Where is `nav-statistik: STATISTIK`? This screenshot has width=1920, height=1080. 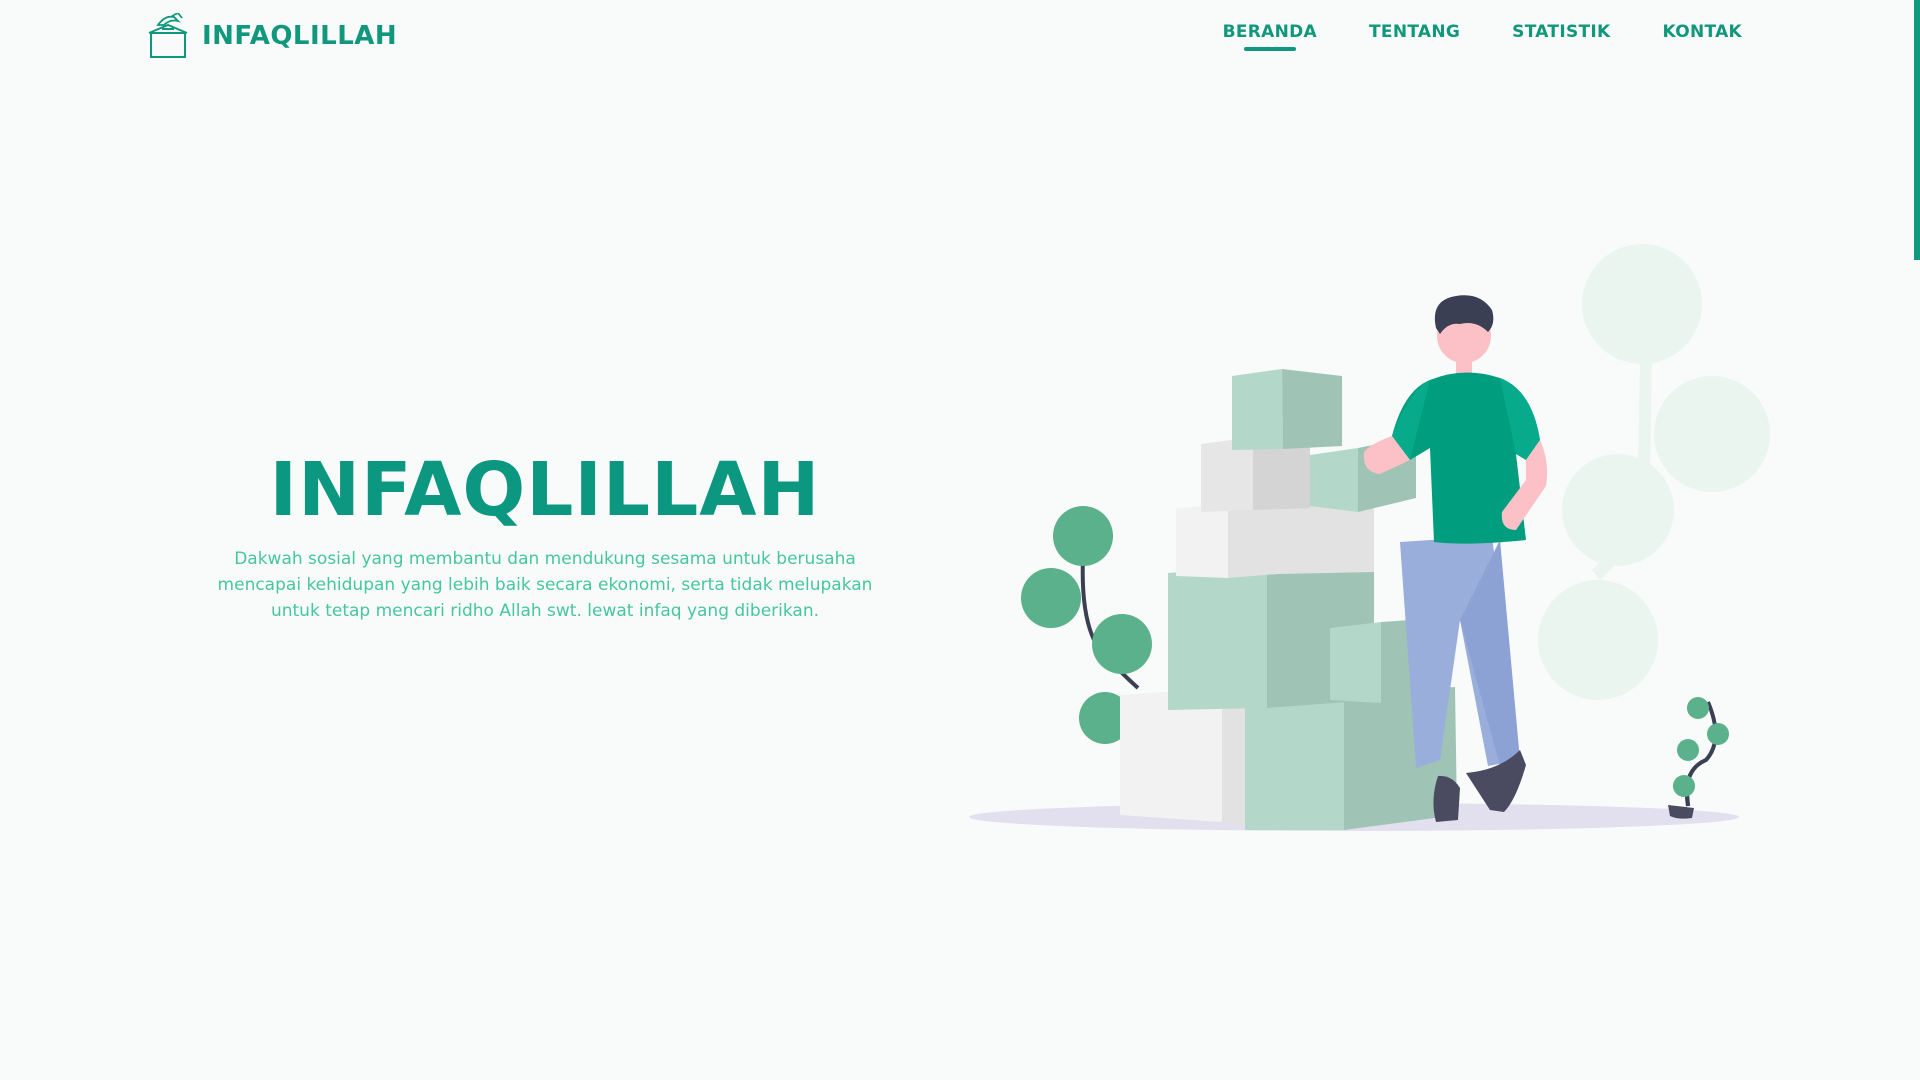 nav-statistik: STATISTIK is located at coordinates (1561, 36).